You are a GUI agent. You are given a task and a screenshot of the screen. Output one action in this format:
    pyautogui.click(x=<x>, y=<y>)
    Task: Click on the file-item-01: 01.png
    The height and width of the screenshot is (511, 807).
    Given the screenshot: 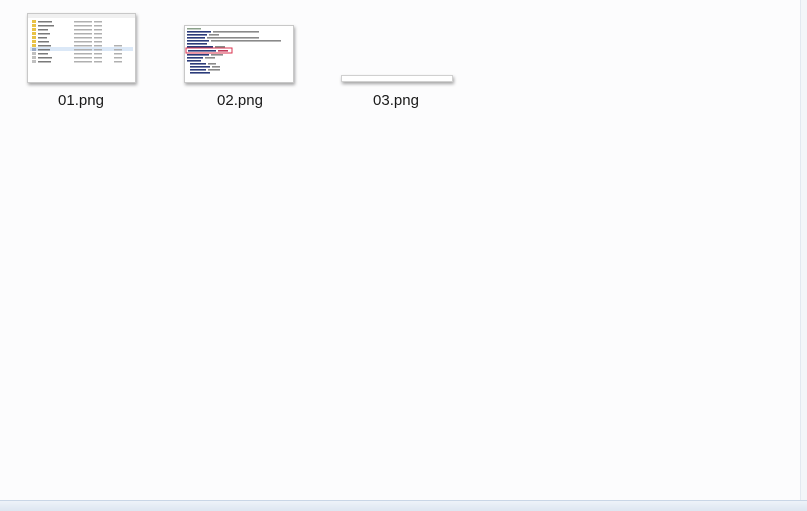 What is the action you would take?
    pyautogui.click(x=81, y=55)
    